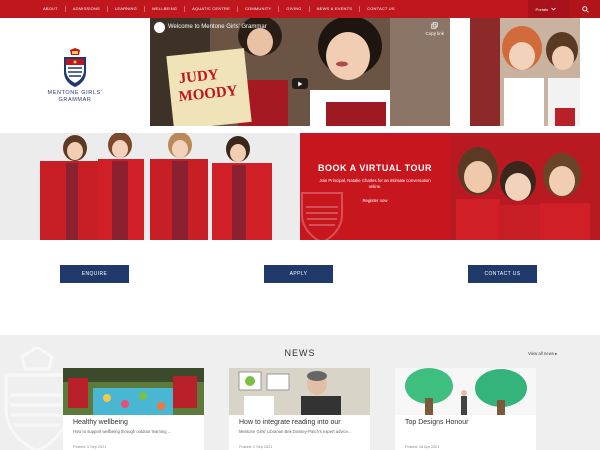 The image size is (600, 450). I want to click on news-card-date: Posted: 1 Sep 2021, so click(256, 447).